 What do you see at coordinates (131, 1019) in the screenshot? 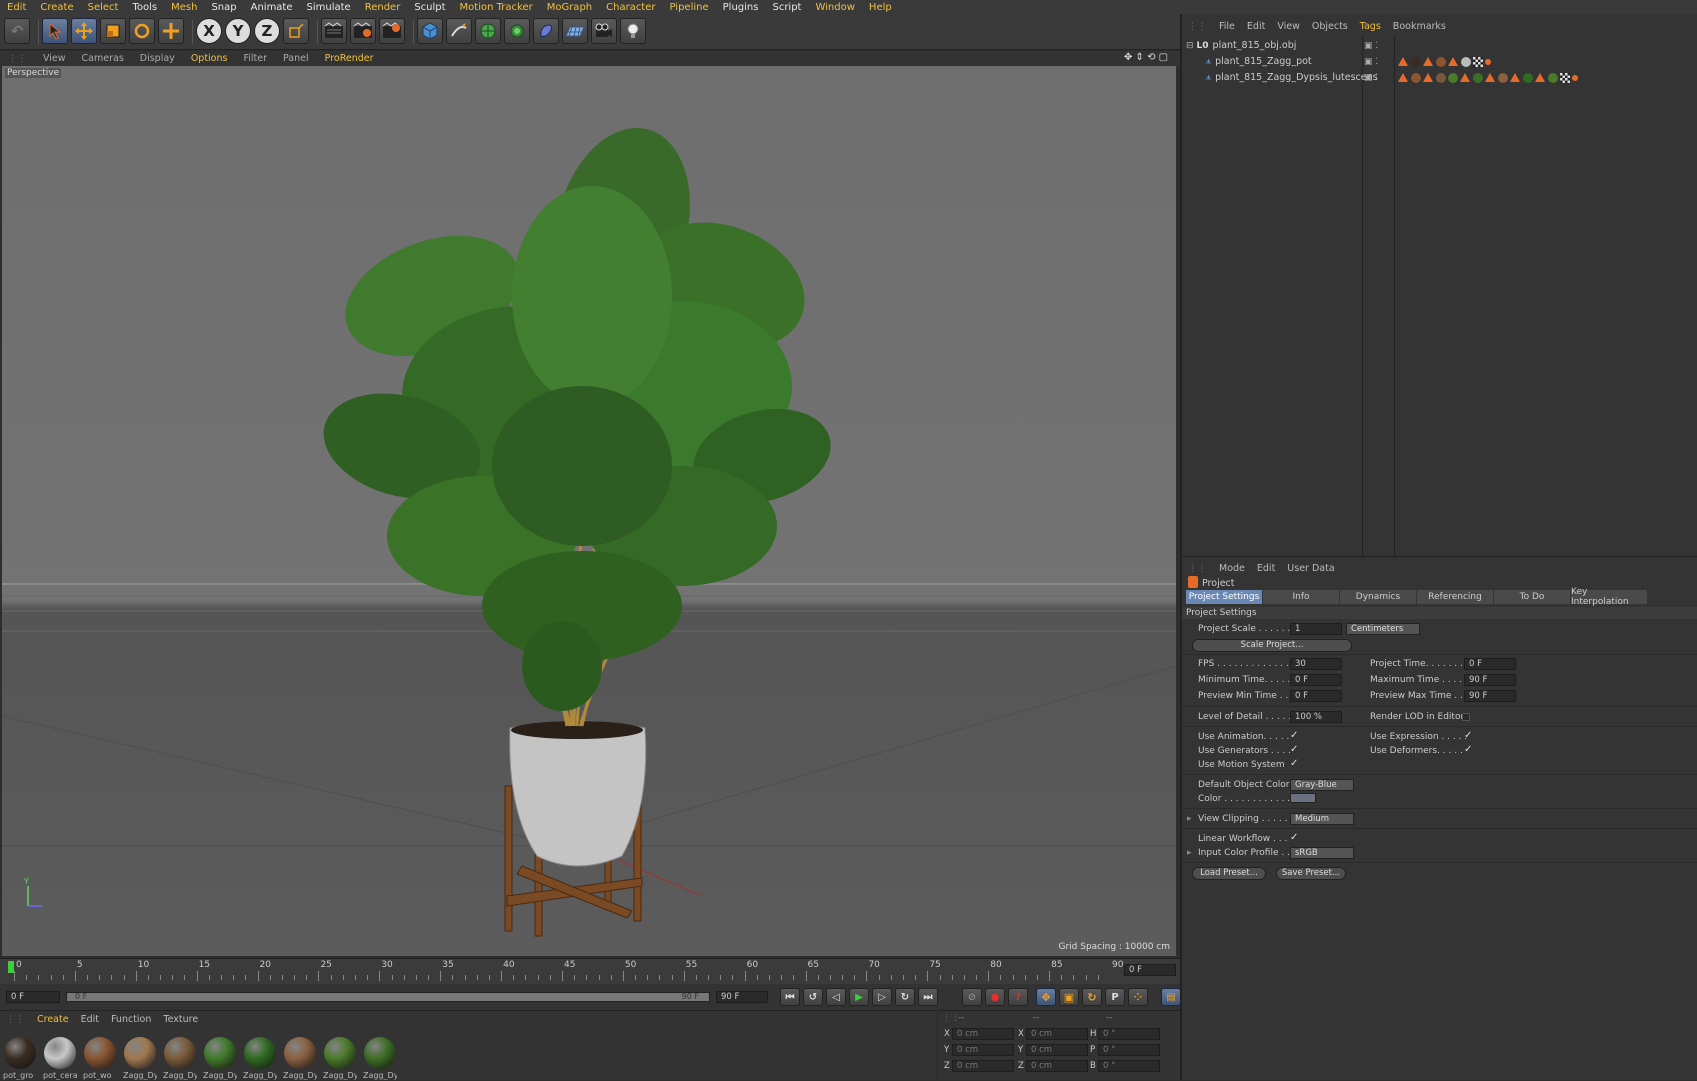
I see `material-menu-function: Function` at bounding box center [131, 1019].